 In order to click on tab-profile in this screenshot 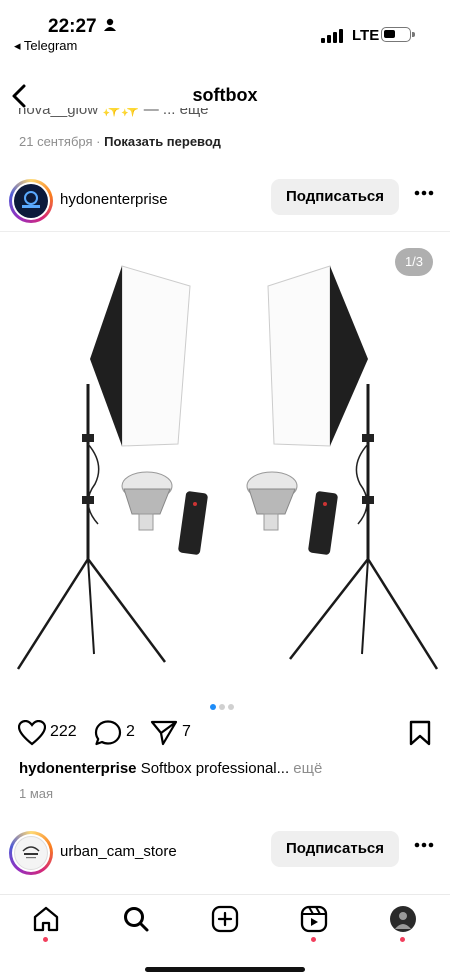, I will do `click(403, 921)`.